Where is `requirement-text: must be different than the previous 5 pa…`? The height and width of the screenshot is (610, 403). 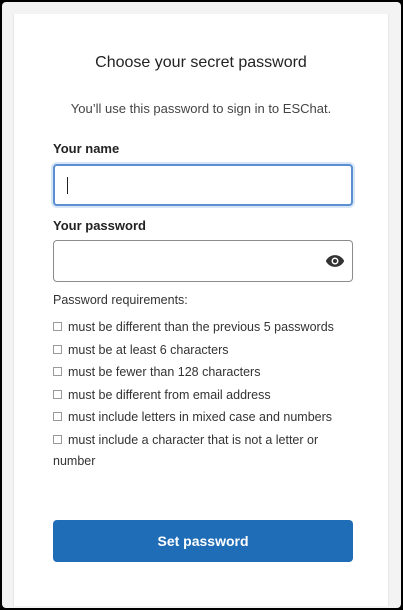 requirement-text: must be different than the previous 5 pa… is located at coordinates (201, 327).